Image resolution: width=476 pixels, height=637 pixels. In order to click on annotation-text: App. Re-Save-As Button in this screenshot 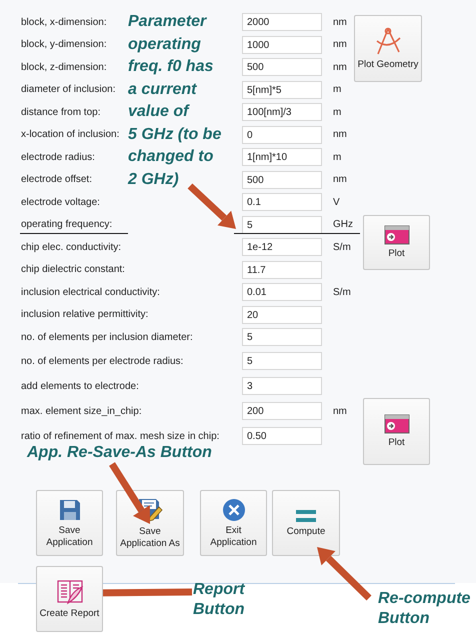, I will do `click(119, 453)`.